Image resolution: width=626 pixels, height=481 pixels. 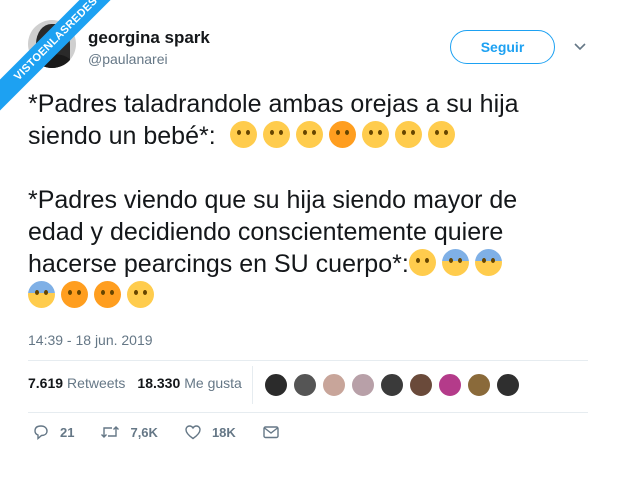 I want to click on watermark-text: VISTOENLASREDES, so click(x=60, y=59).